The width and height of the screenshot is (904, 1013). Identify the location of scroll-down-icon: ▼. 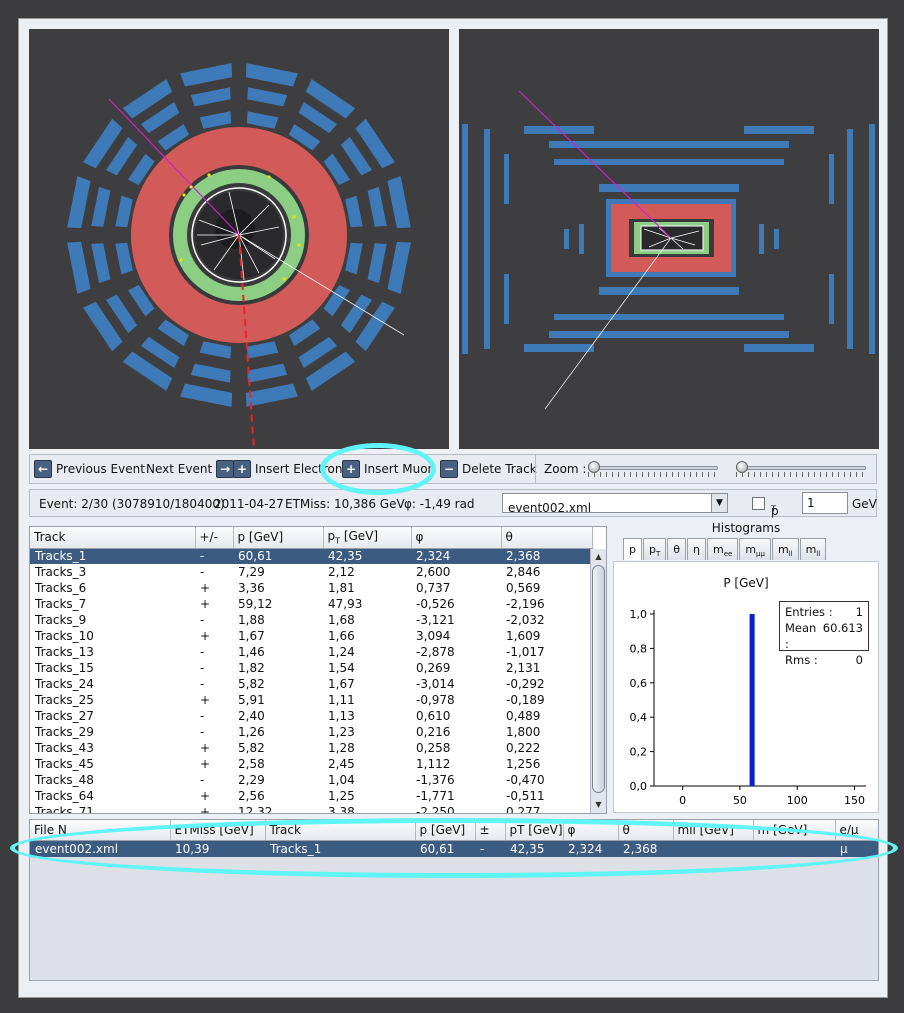
(598, 805).